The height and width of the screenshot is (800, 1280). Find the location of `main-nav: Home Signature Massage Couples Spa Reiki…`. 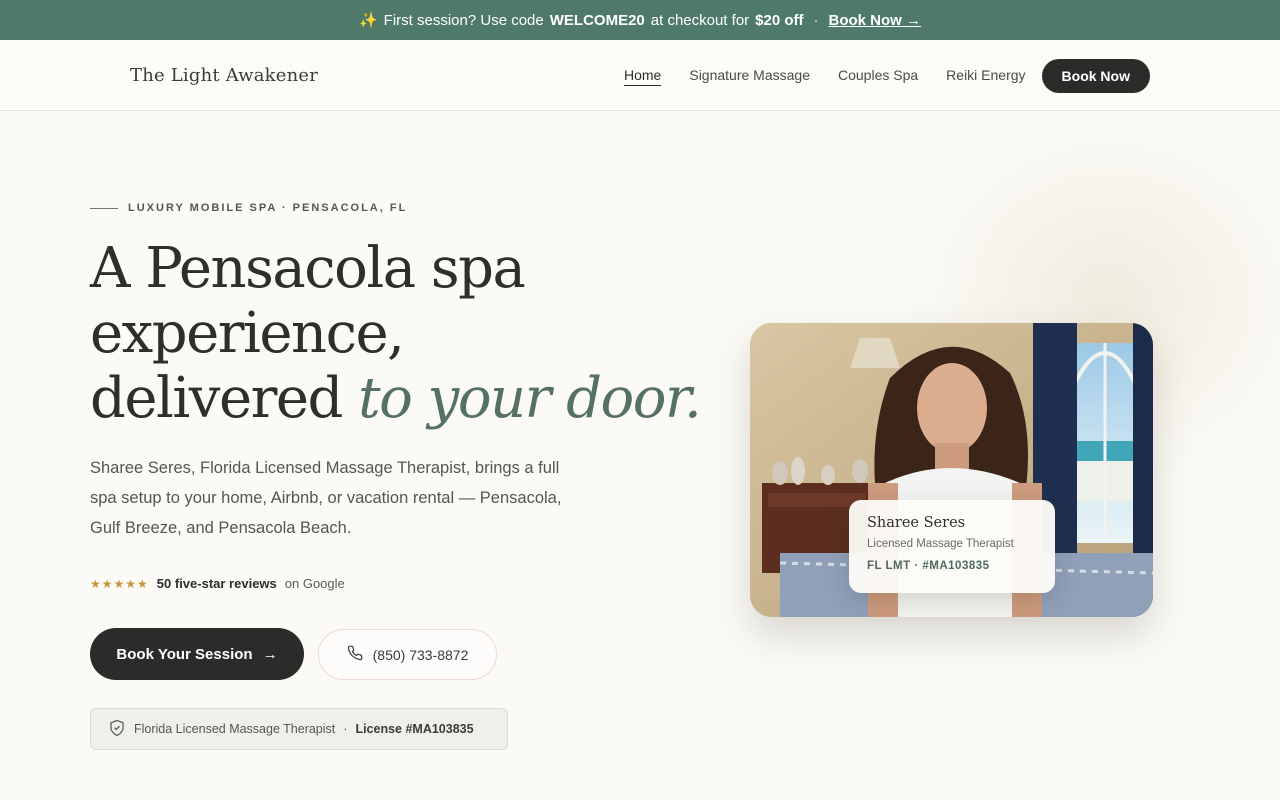

main-nav: Home Signature Massage Couples Spa Reiki… is located at coordinates (873, 76).